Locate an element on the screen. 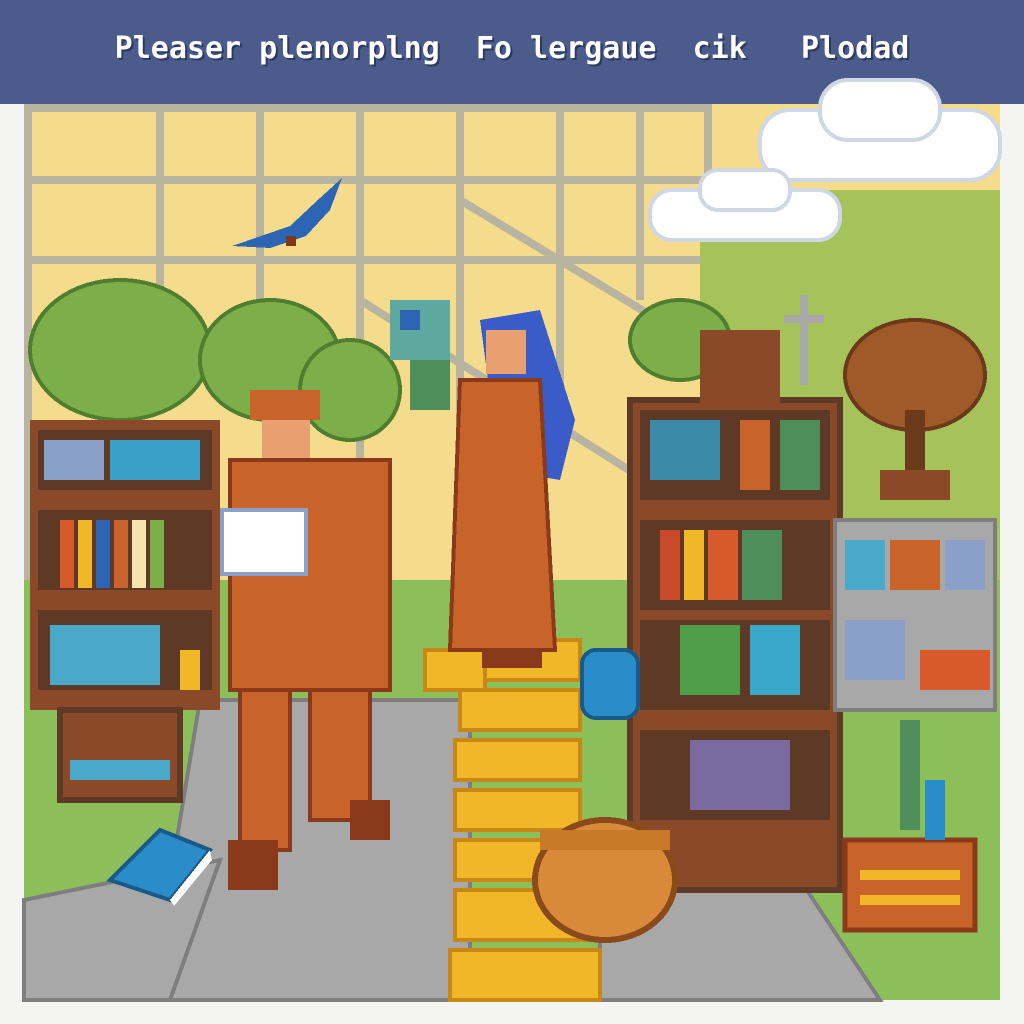 This screenshot has height=1024, width=1024. side-shelf is located at coordinates (915, 615).